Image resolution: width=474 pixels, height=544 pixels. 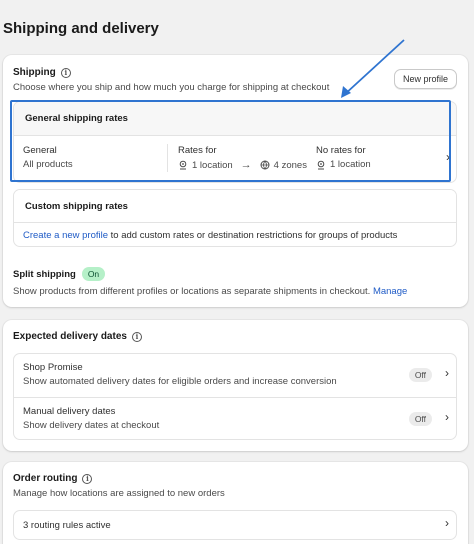 I want to click on rates-locations: 1 location, so click(x=212, y=165).